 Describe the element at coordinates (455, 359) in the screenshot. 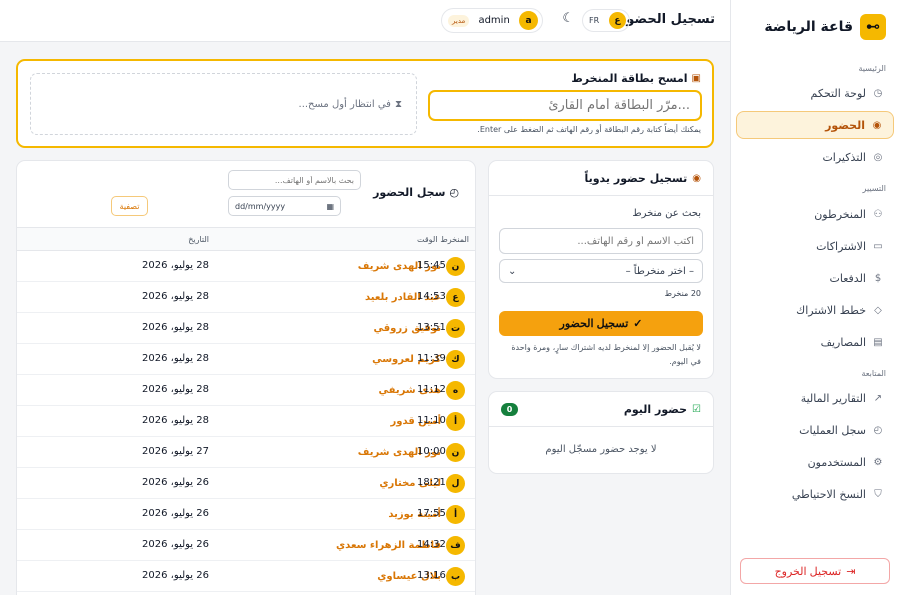

I see `member-avatar: ك` at that location.